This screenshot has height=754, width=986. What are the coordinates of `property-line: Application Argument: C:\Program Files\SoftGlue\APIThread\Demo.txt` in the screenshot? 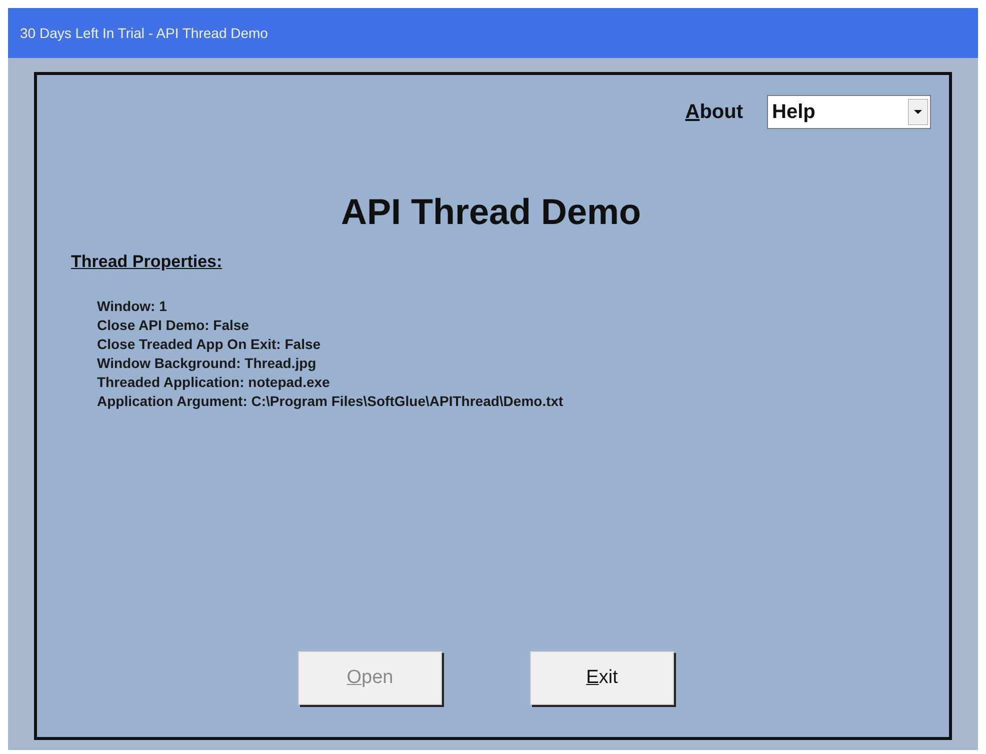 It's located at (330, 401).